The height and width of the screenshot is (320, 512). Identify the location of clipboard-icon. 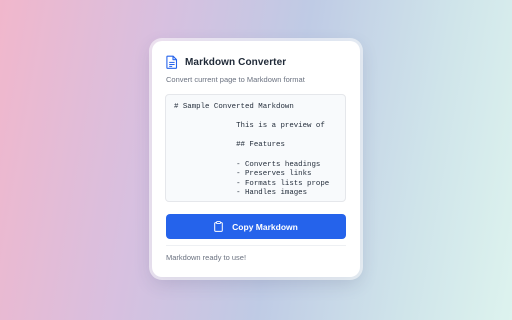
(218, 226).